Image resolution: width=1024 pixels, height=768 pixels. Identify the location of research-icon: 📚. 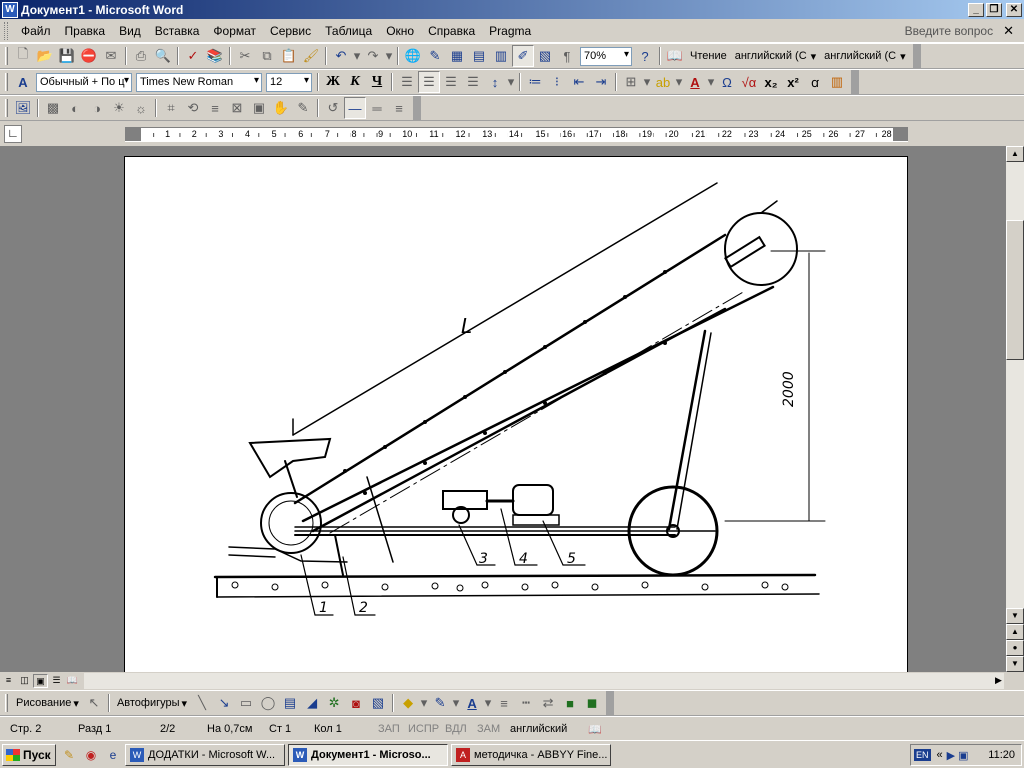
(215, 56).